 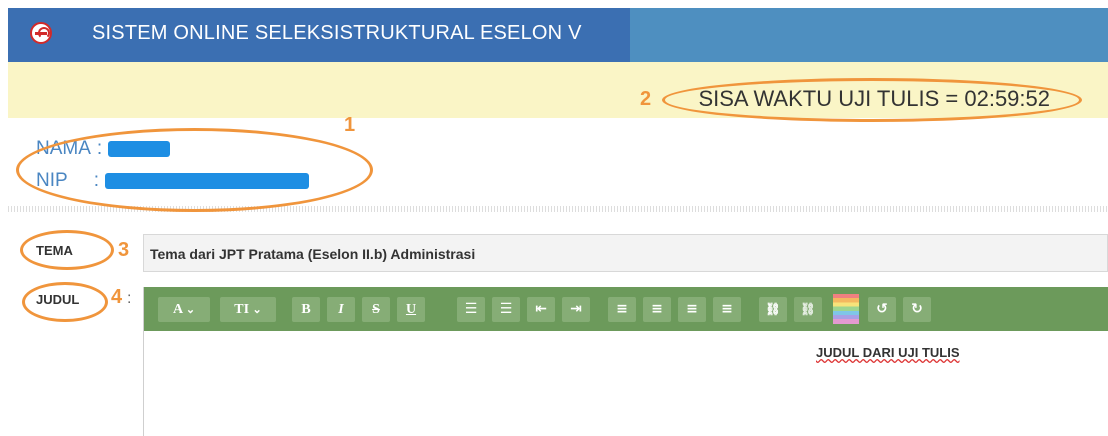 What do you see at coordinates (727, 309) in the screenshot?
I see `justify-icon: ≡` at bounding box center [727, 309].